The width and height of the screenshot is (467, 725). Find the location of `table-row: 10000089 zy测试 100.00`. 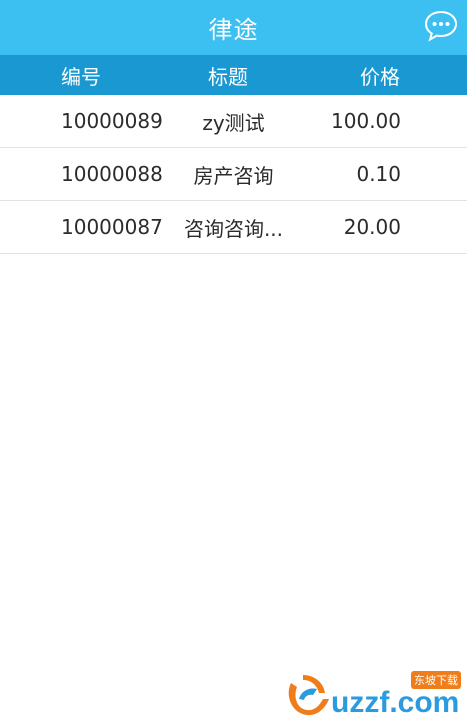

table-row: 10000089 zy测试 100.00 is located at coordinates (233, 121).